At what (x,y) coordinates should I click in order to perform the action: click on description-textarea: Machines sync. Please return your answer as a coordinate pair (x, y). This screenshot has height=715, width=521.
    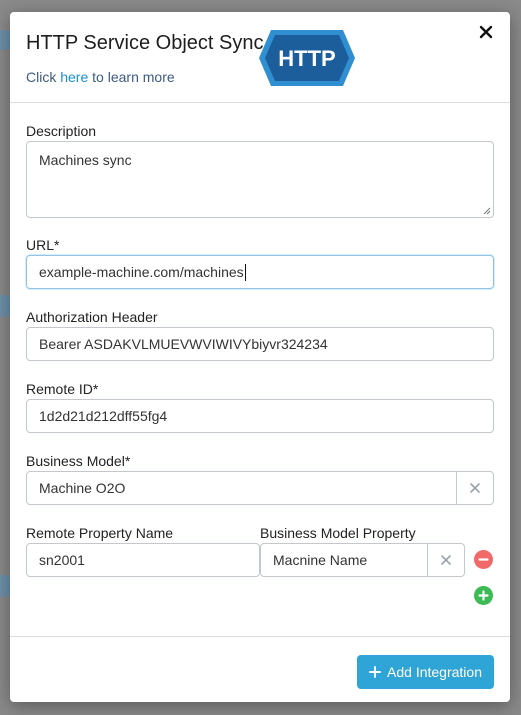
    Looking at the image, I should click on (260, 179).